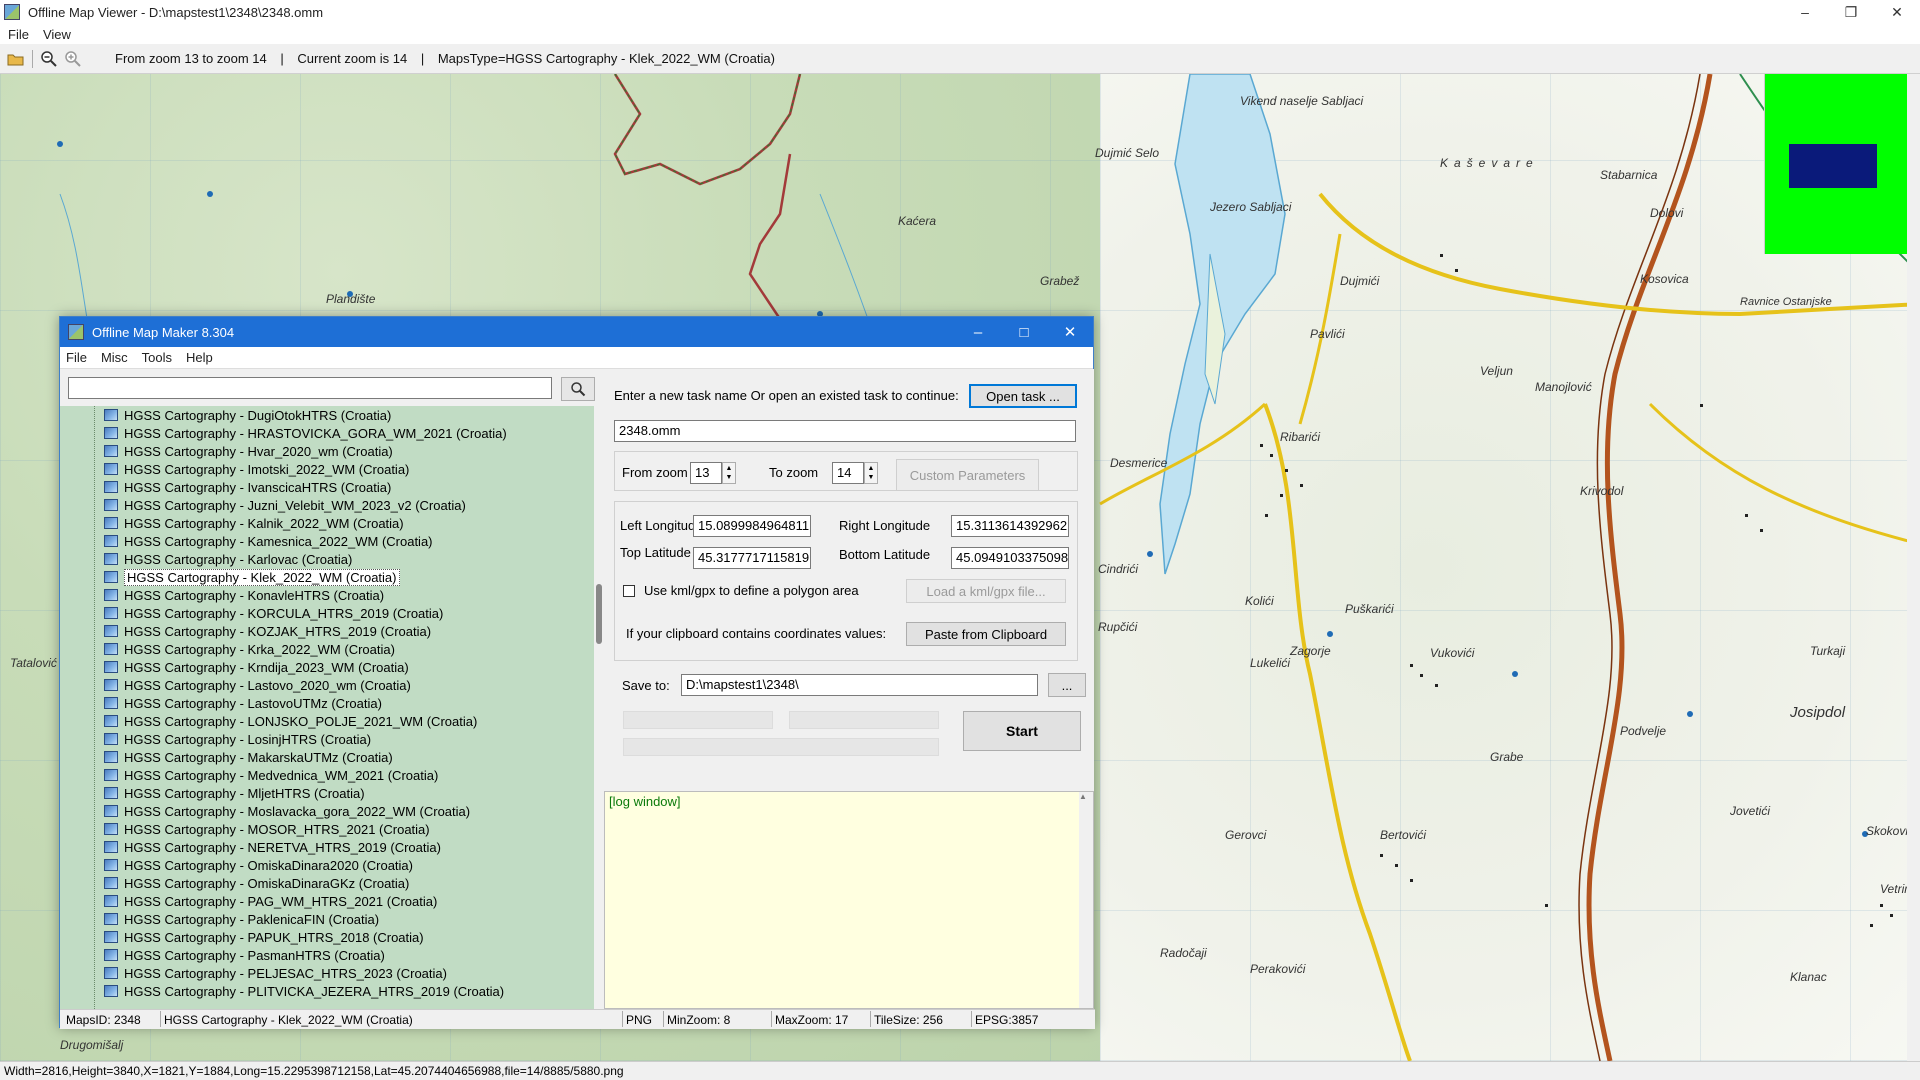  What do you see at coordinates (707, 129) in the screenshot?
I see `trail-line` at bounding box center [707, 129].